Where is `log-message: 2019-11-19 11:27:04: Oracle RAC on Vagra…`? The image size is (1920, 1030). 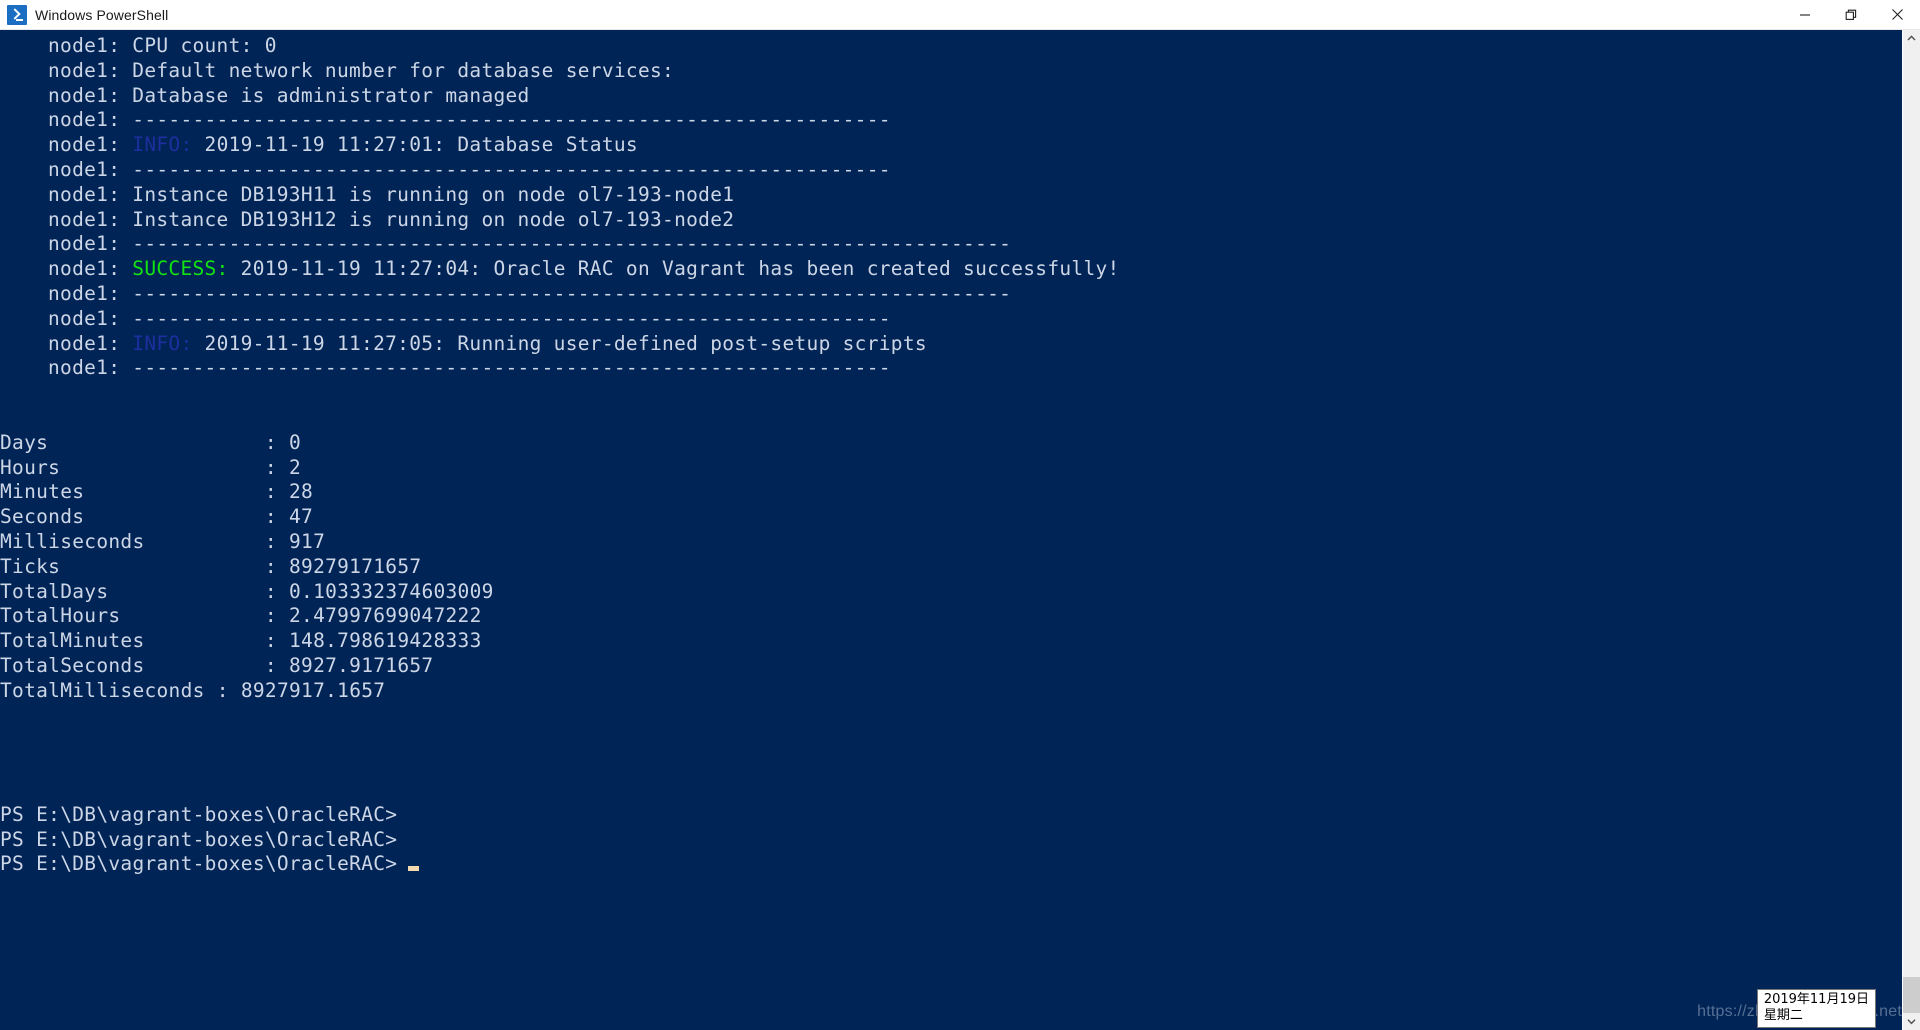 log-message: 2019-11-19 11:27:04: Oracle RAC on Vagra… is located at coordinates (674, 269).